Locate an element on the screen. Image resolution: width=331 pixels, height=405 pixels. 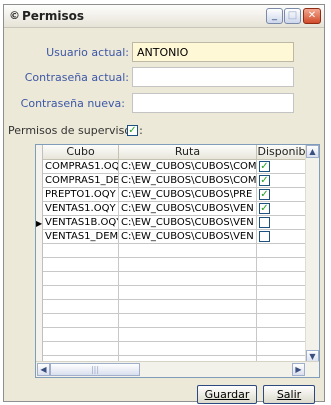
cell-cubo: VENTAS1_DEM is located at coordinates (81, 237).